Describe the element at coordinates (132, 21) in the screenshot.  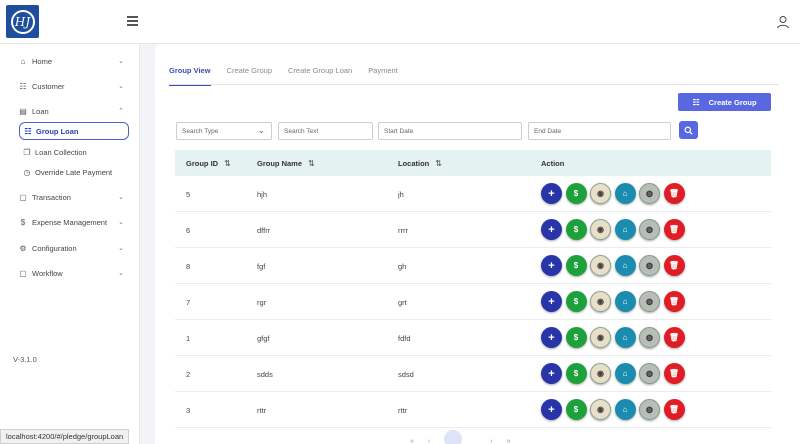
I see `menu-toggle-icon` at that location.